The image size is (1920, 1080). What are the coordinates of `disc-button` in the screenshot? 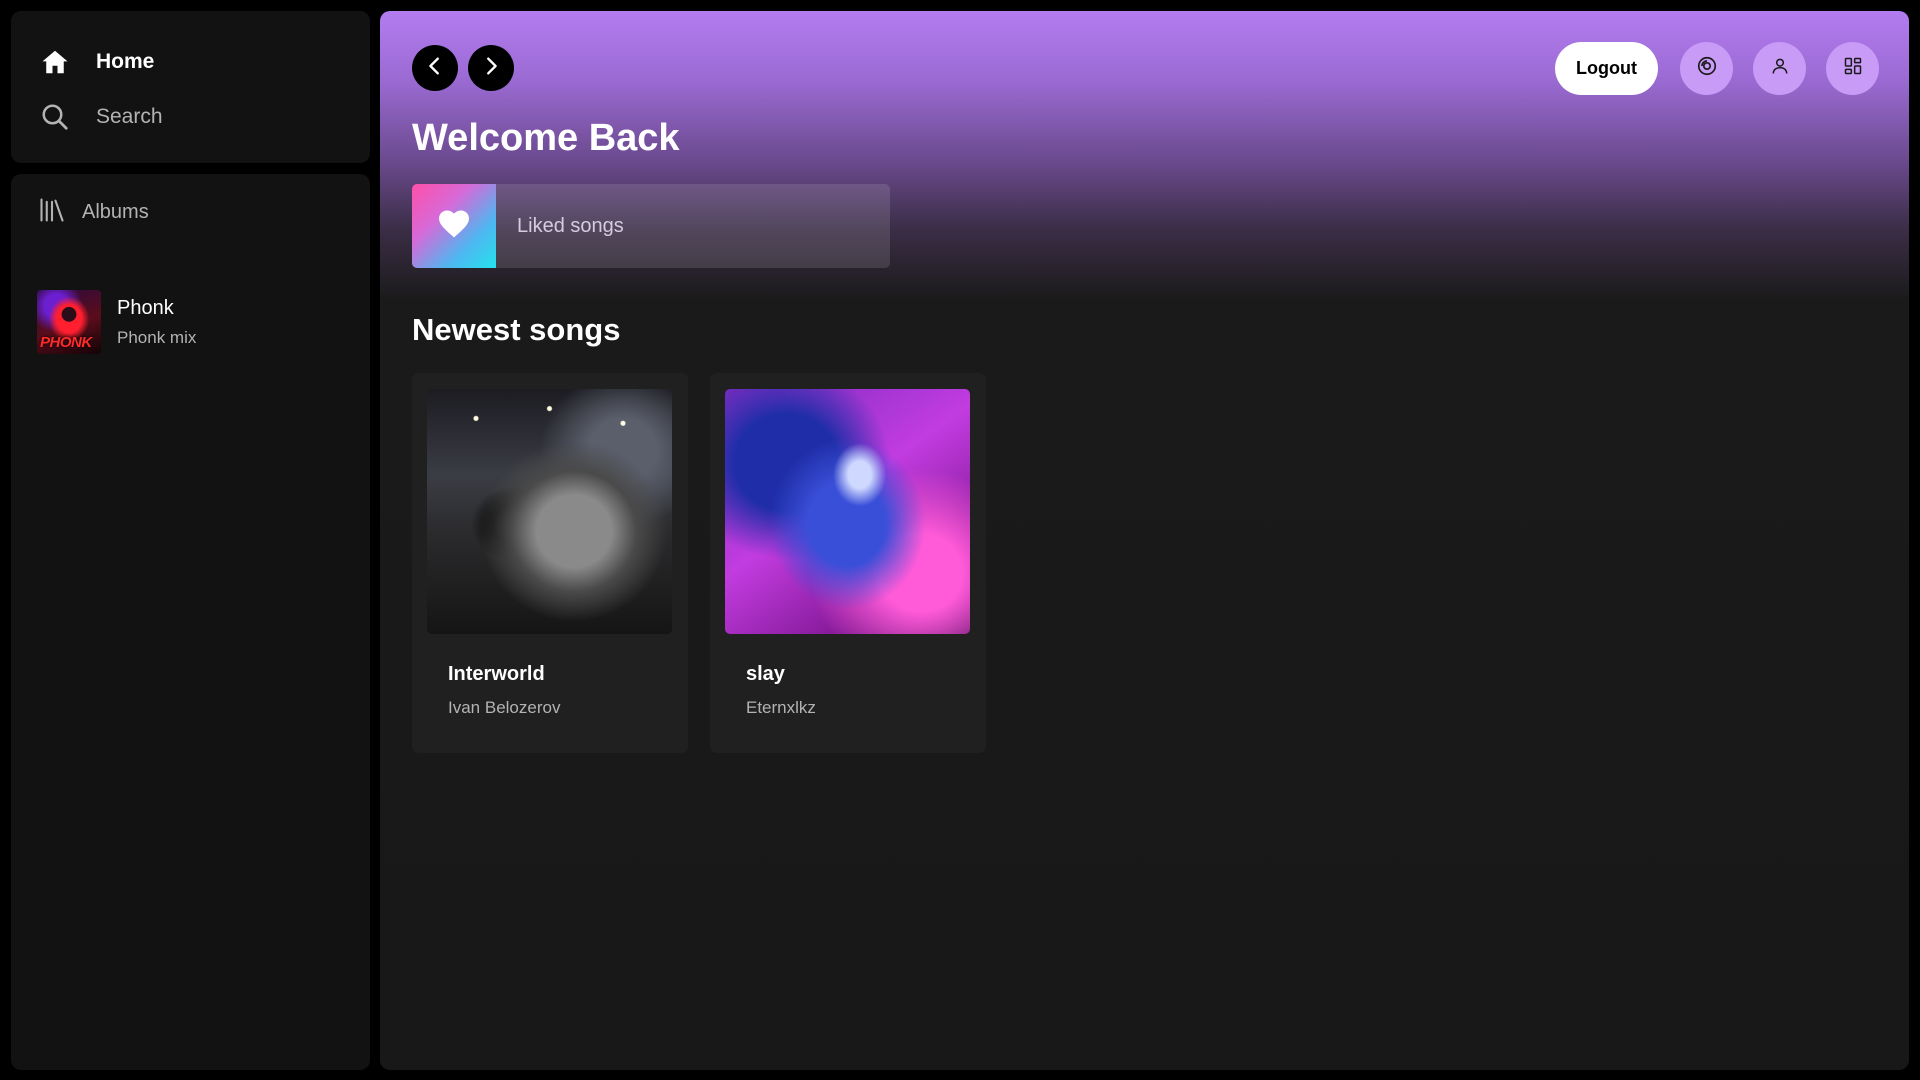 It's located at (1706, 68).